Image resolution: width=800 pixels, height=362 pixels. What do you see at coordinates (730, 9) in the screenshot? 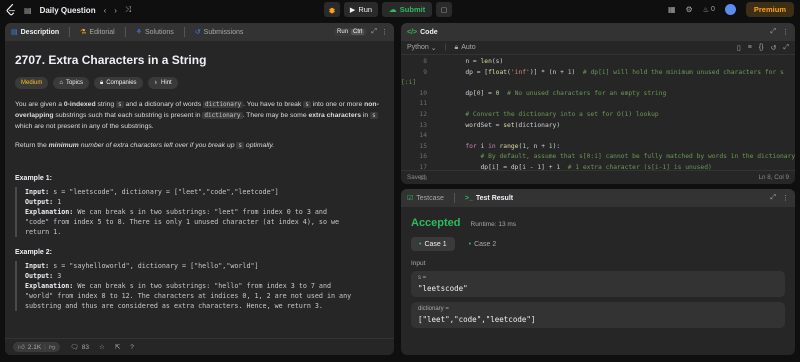
I see `avatar` at bounding box center [730, 9].